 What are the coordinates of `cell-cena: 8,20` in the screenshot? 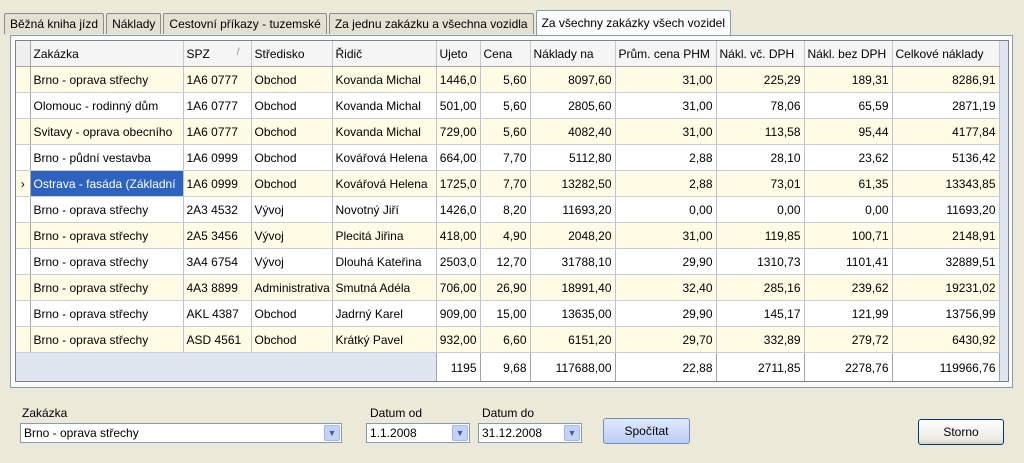 It's located at (505, 209).